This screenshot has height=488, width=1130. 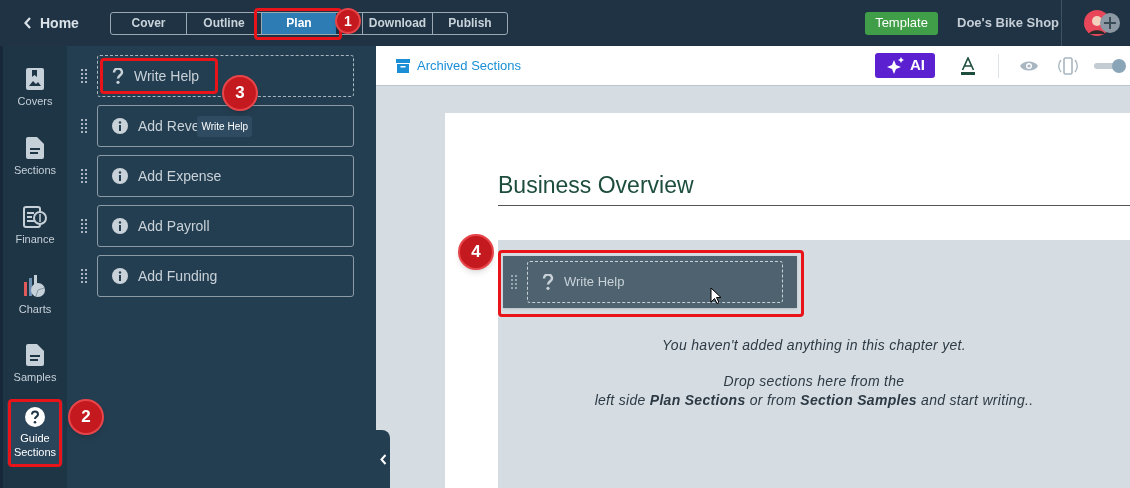 I want to click on preview-toggle, so click(x=1110, y=65).